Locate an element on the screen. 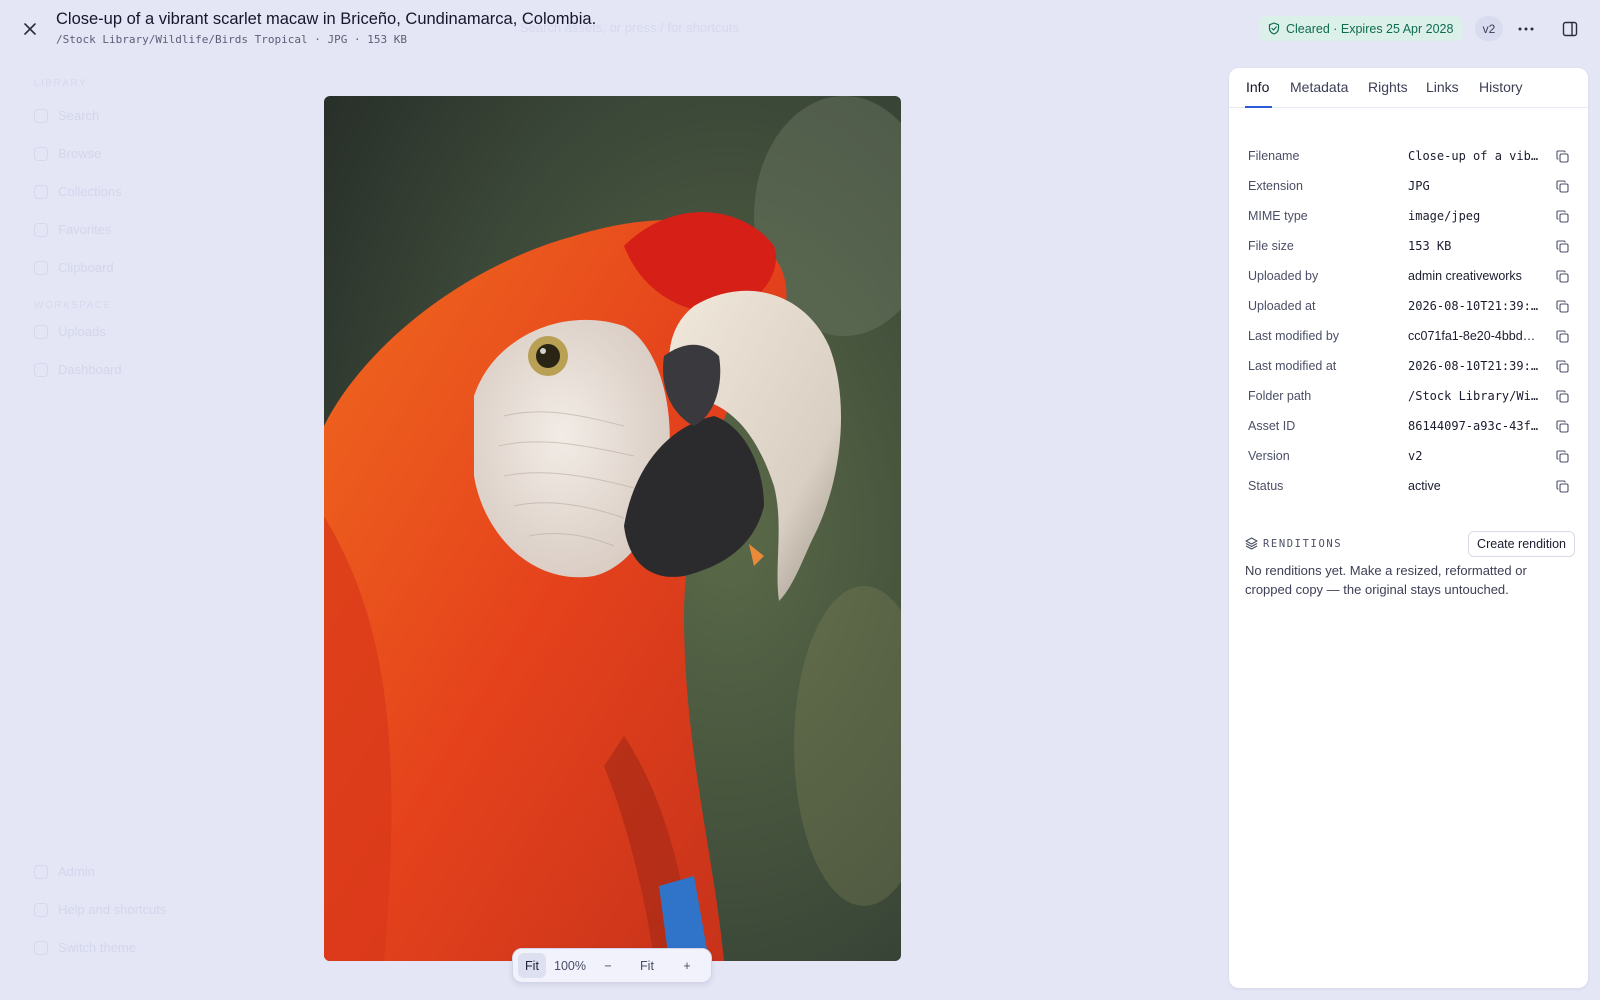 The image size is (1600, 1000). info-label: File size is located at coordinates (1271, 246).